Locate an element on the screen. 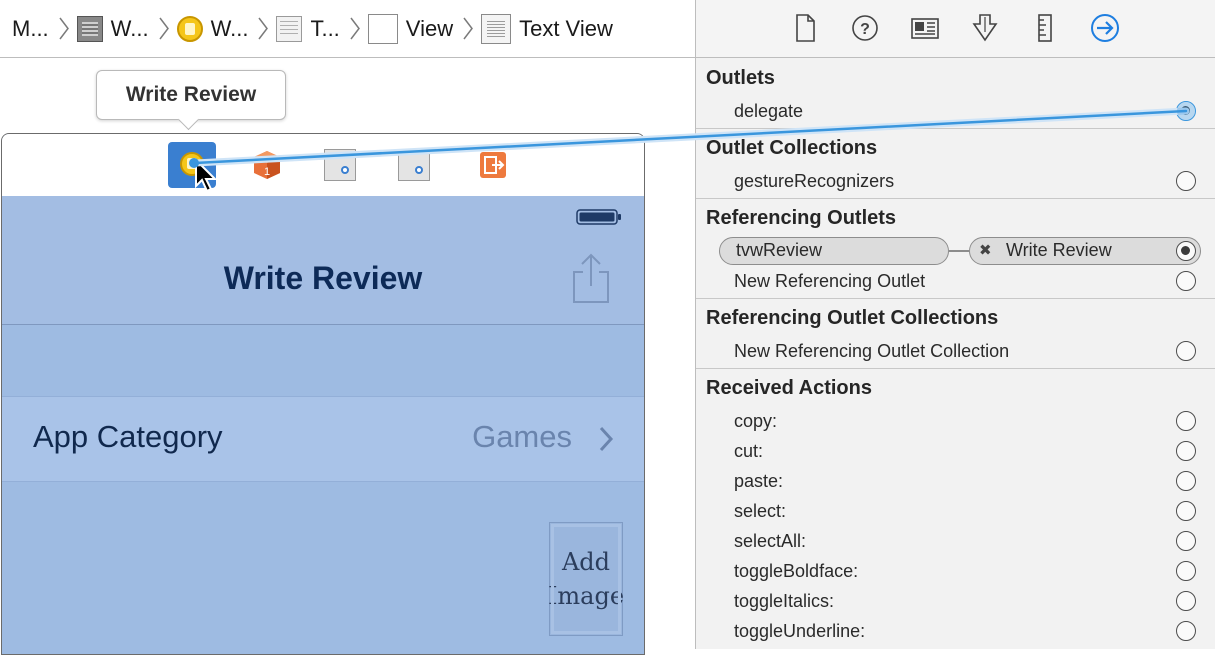  attributes-inspector-icon is located at coordinates (985, 28).